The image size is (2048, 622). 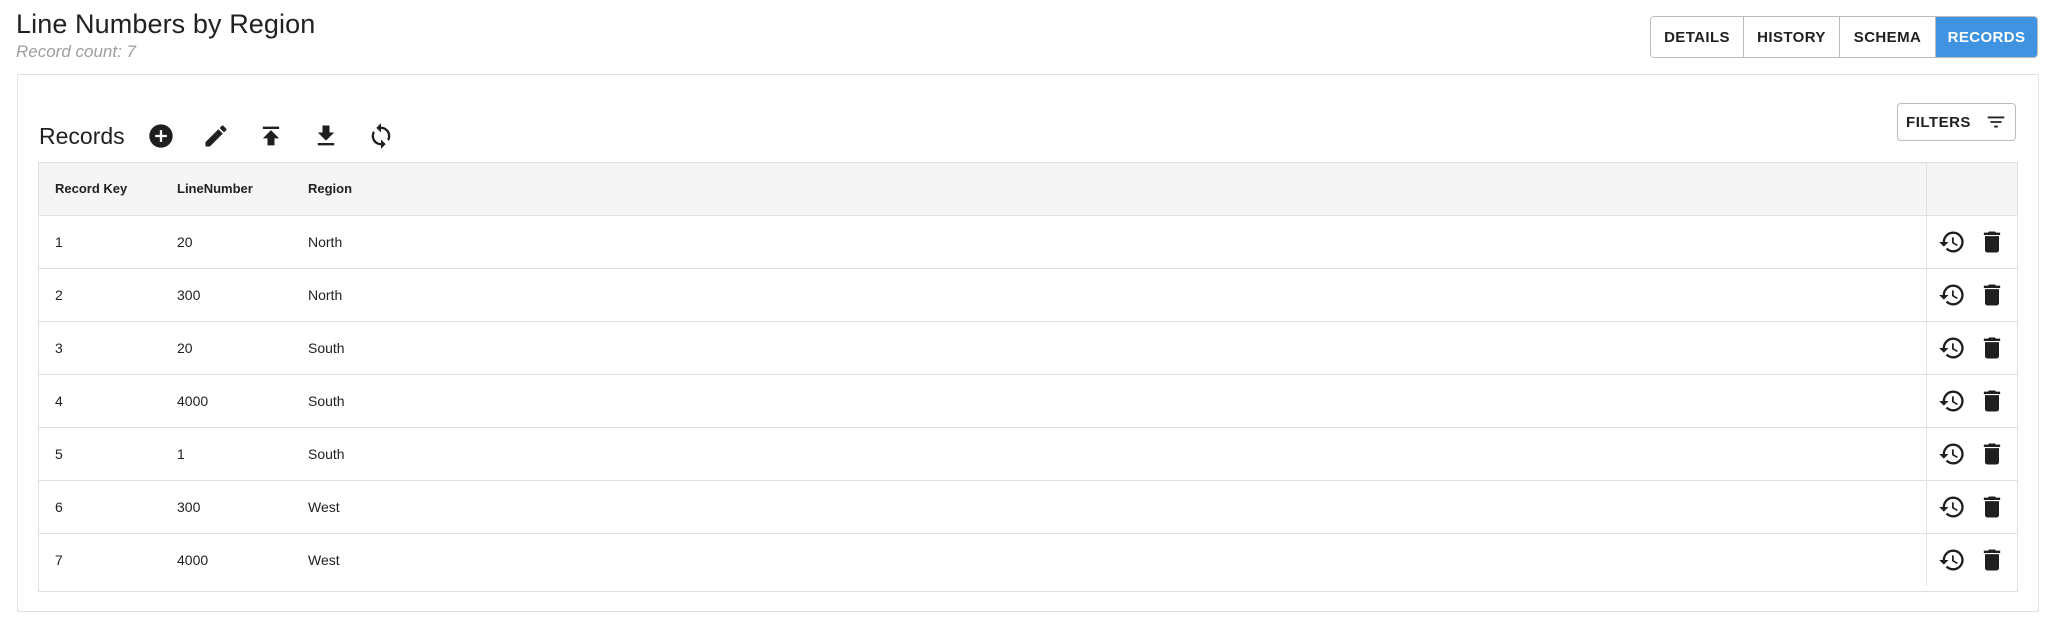 I want to click on tab-history: HISTORY, so click(x=1792, y=37).